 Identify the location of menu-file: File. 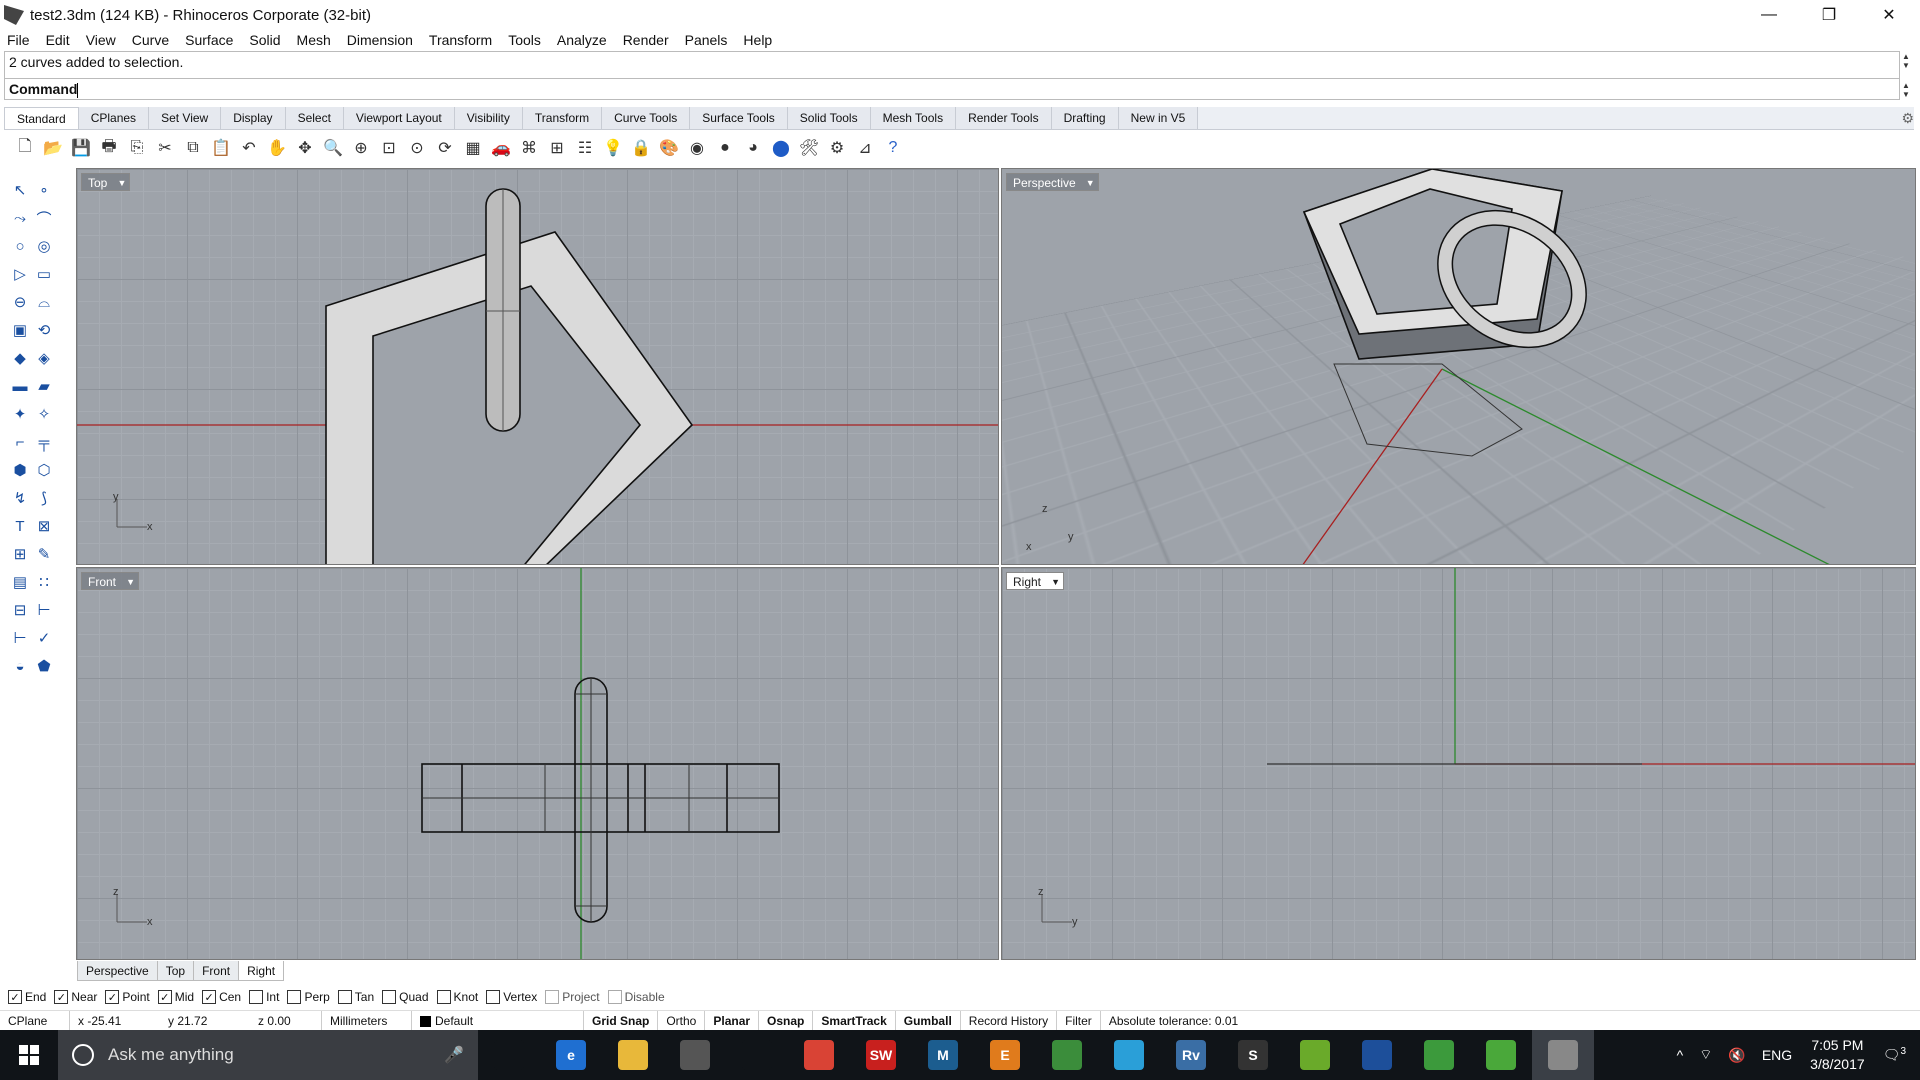
(18, 40).